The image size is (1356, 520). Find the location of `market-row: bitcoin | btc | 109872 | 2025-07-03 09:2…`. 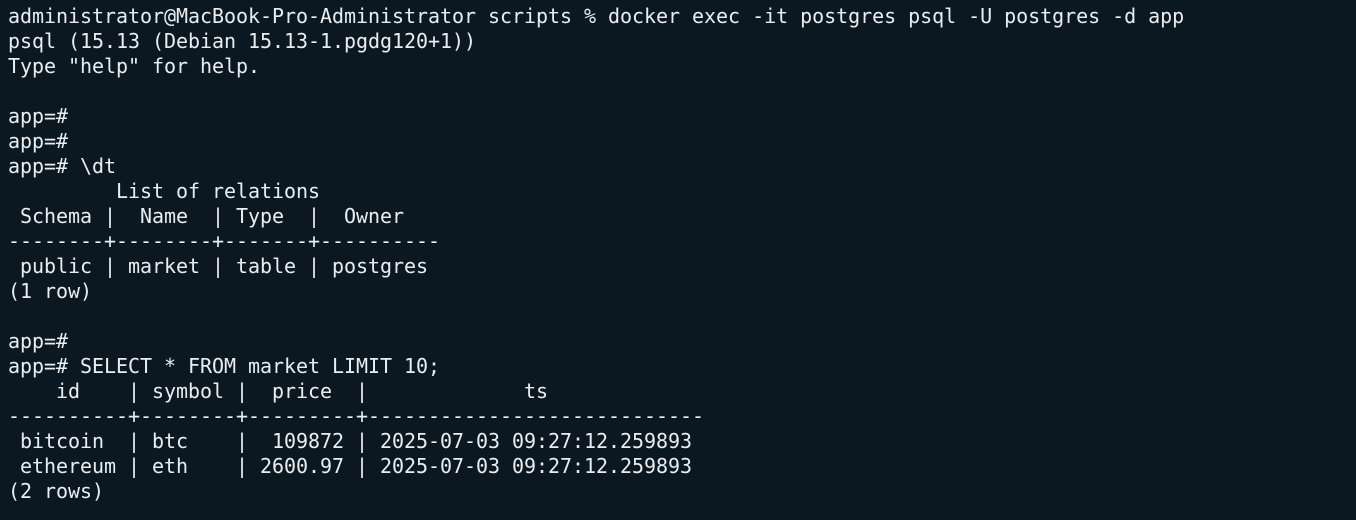

market-row: bitcoin | btc | 109872 | 2025-07-03 09:2… is located at coordinates (350, 441).